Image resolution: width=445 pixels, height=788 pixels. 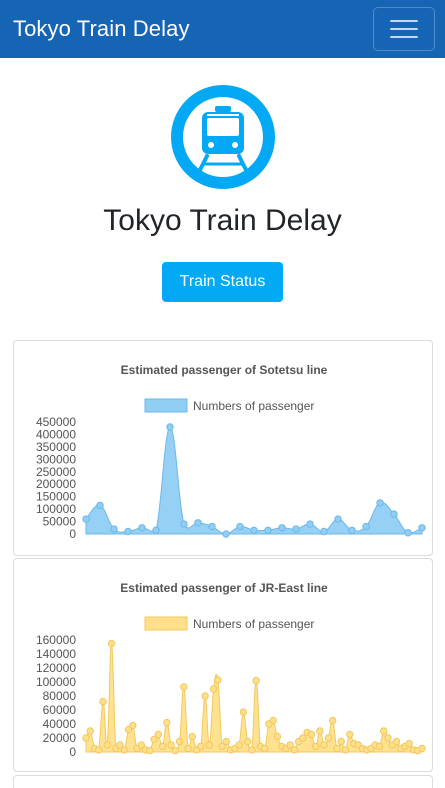 What do you see at coordinates (56, 459) in the screenshot?
I see `y-tick-label: 300000` at bounding box center [56, 459].